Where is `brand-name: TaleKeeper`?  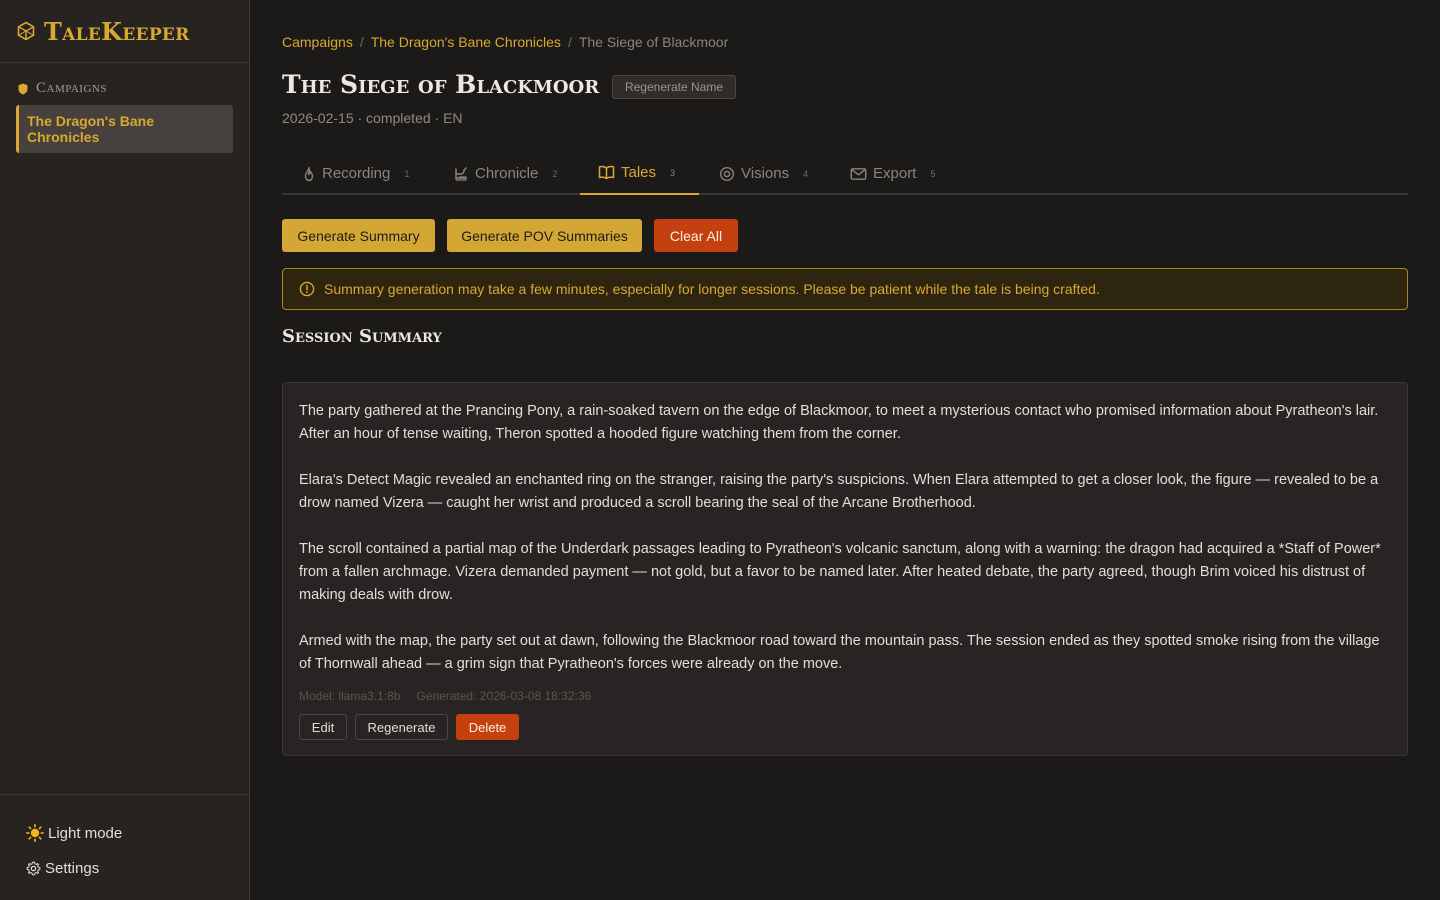
brand-name: TaleKeeper is located at coordinates (117, 31).